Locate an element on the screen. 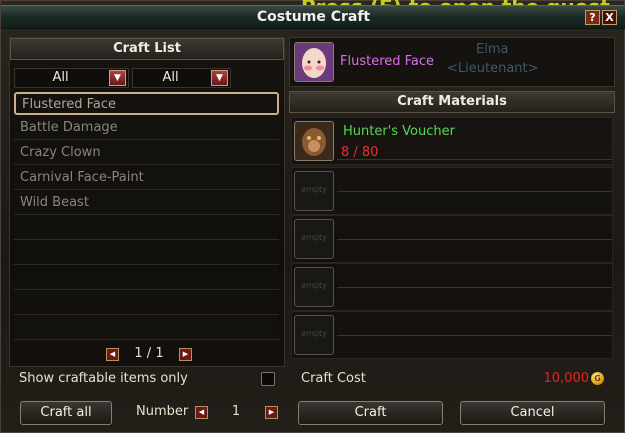 This screenshot has width=625, height=433. cancel-button: Cancel is located at coordinates (532, 413).